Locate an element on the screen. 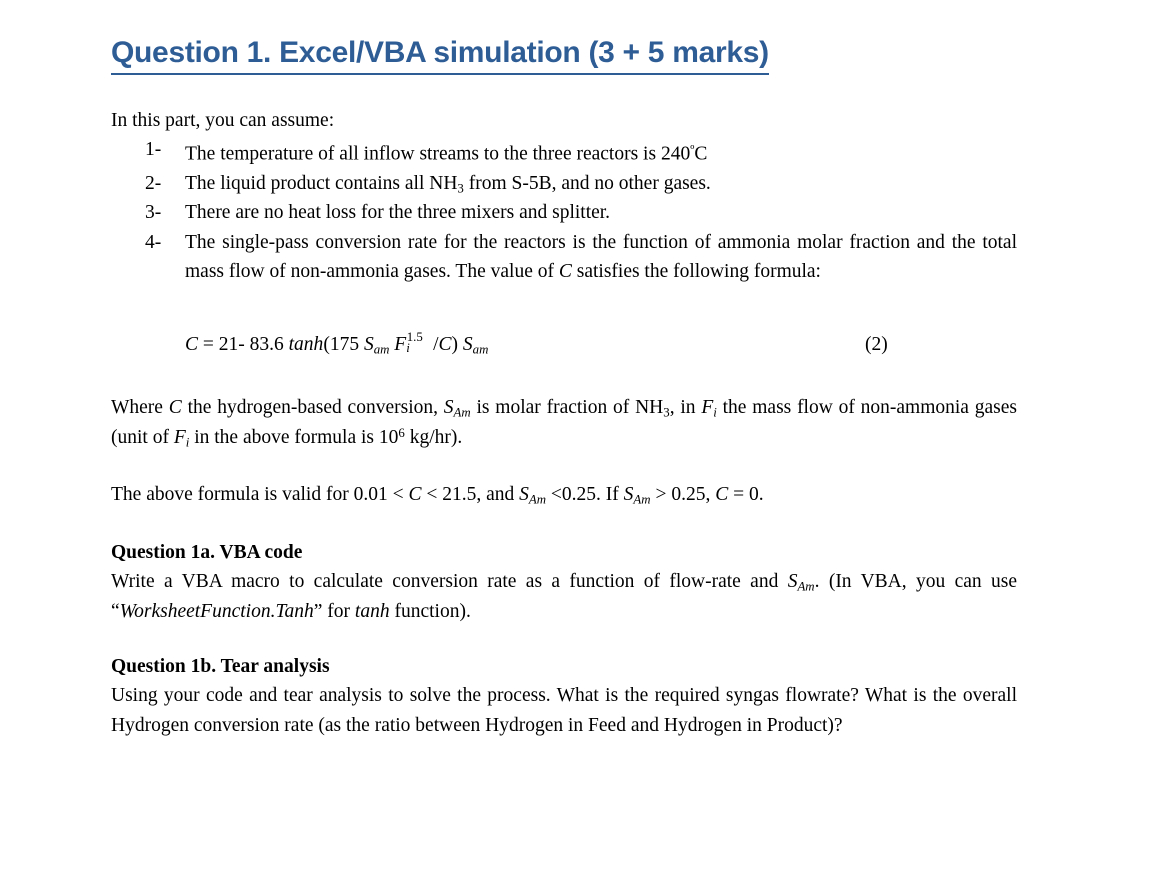  list-item-text-after: satisfies the following formula: is located at coordinates (696, 272).